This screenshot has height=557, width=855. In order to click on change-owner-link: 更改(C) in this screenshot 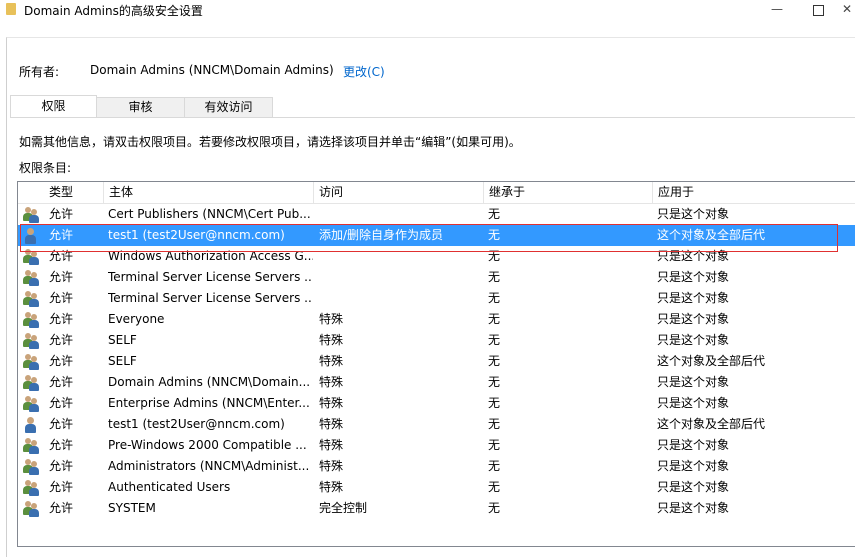, I will do `click(364, 71)`.